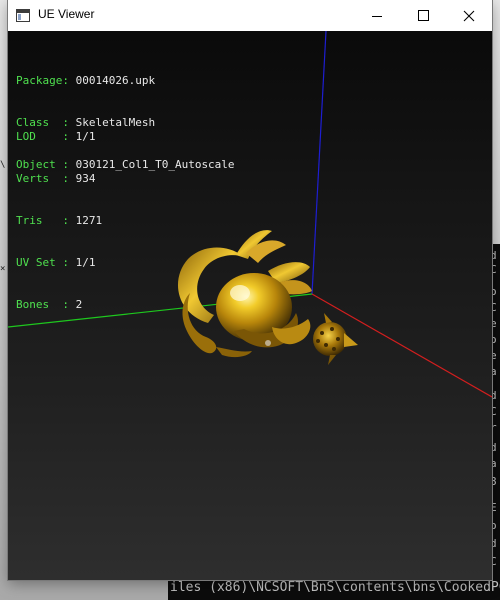 This screenshot has height=600, width=500. I want to click on info-row-tris: Tris : 1271, so click(59, 220).